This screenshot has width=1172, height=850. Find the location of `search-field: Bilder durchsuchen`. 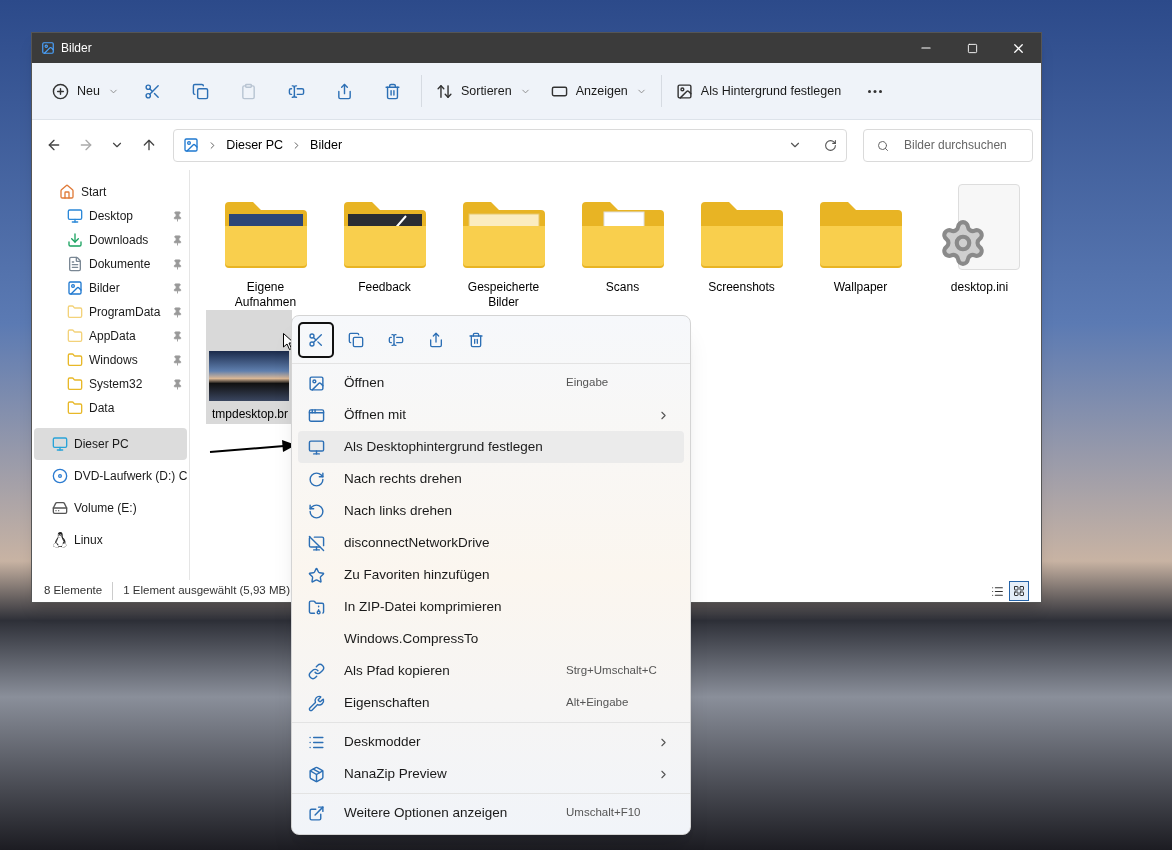

search-field: Bilder durchsuchen is located at coordinates (948, 145).